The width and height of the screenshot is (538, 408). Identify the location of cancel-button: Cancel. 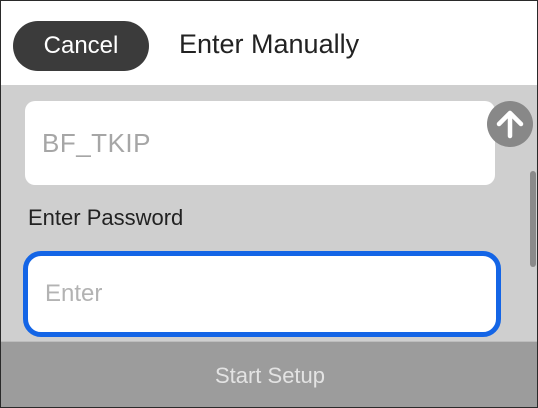
(81, 46).